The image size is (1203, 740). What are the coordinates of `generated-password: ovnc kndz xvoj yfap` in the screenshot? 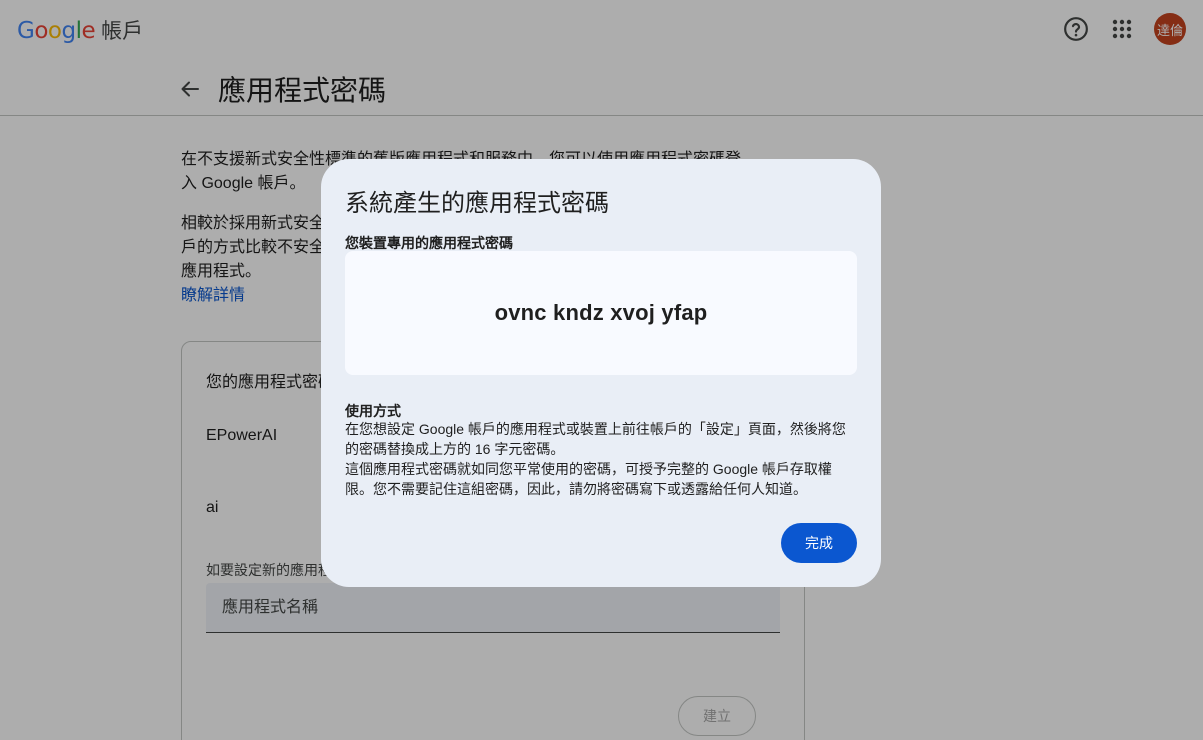 It's located at (601, 313).